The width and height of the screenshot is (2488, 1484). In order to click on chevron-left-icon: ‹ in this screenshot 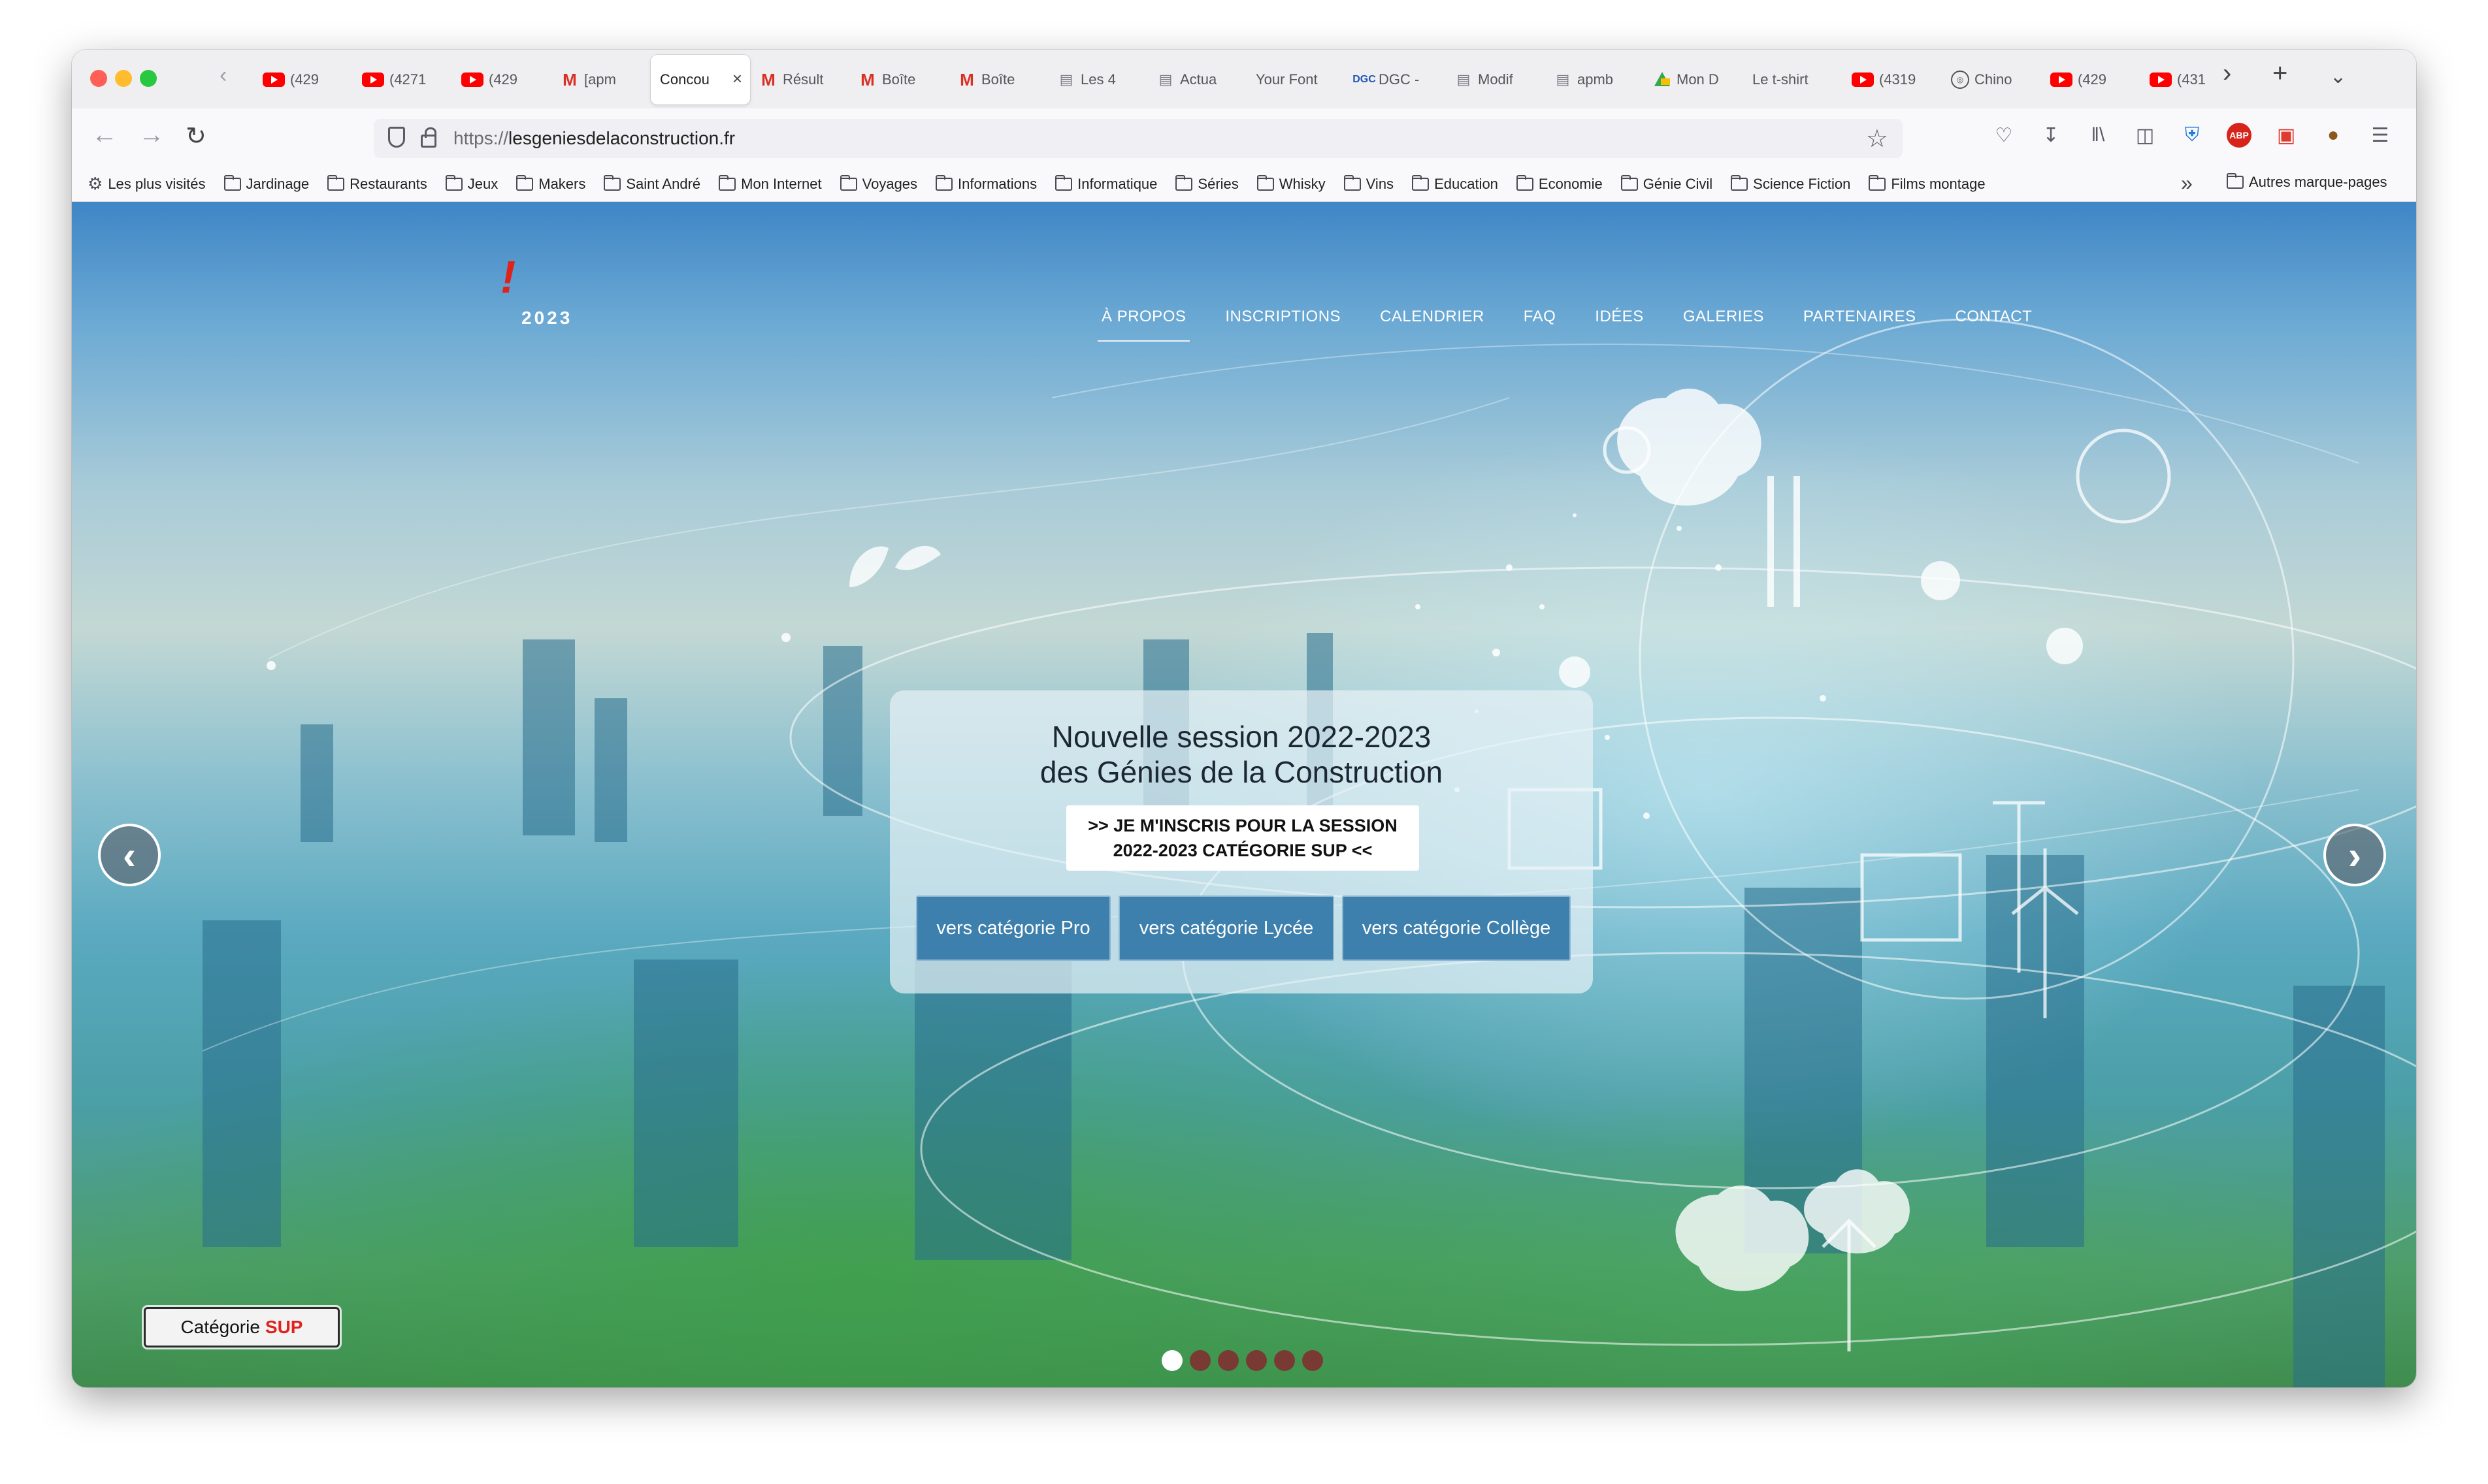, I will do `click(224, 75)`.